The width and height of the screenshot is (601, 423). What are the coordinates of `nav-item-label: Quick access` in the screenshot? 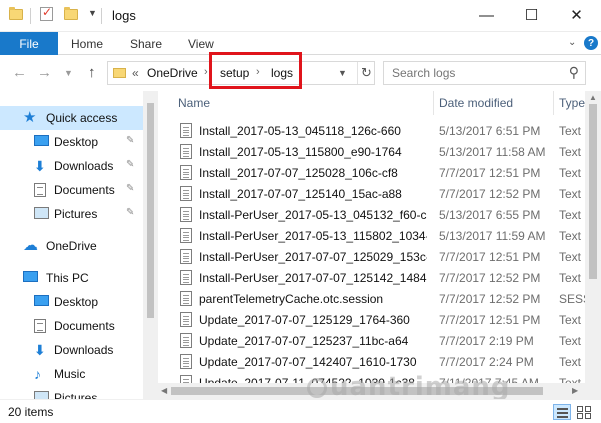 It's located at (82, 118).